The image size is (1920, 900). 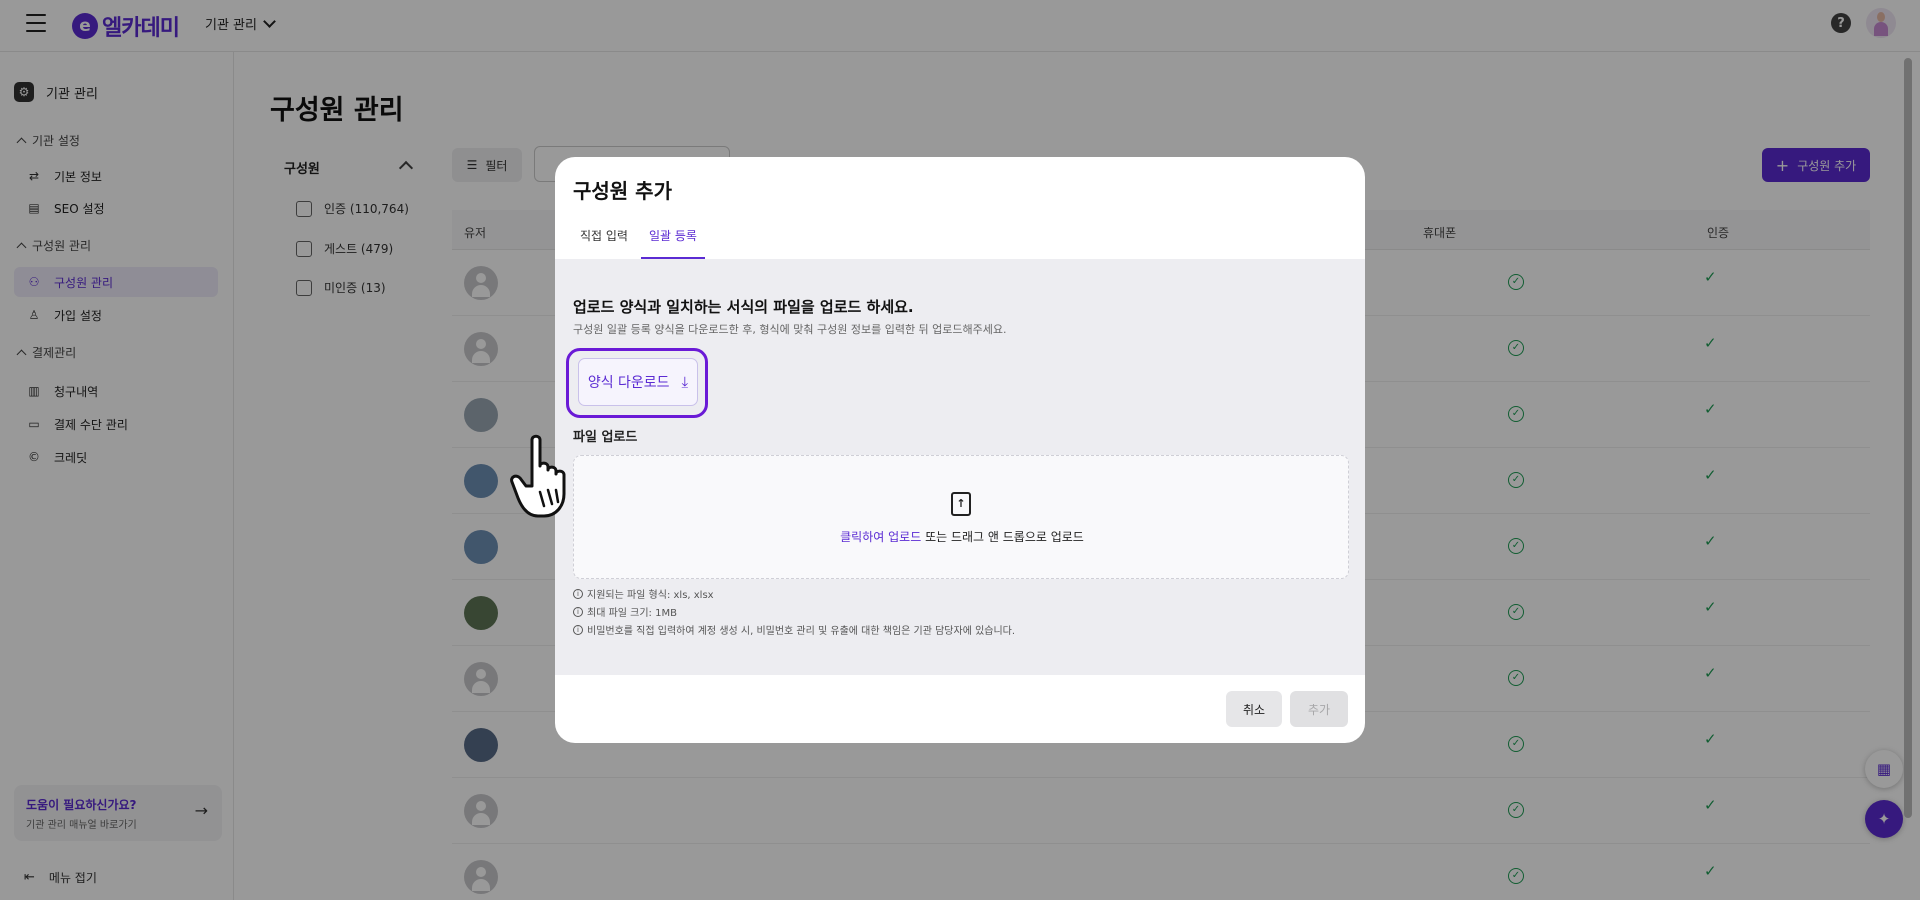 I want to click on dropzone-text: 클릭하여 업로드 또는 드래그 앤 드롭으로 업로드, so click(x=962, y=536).